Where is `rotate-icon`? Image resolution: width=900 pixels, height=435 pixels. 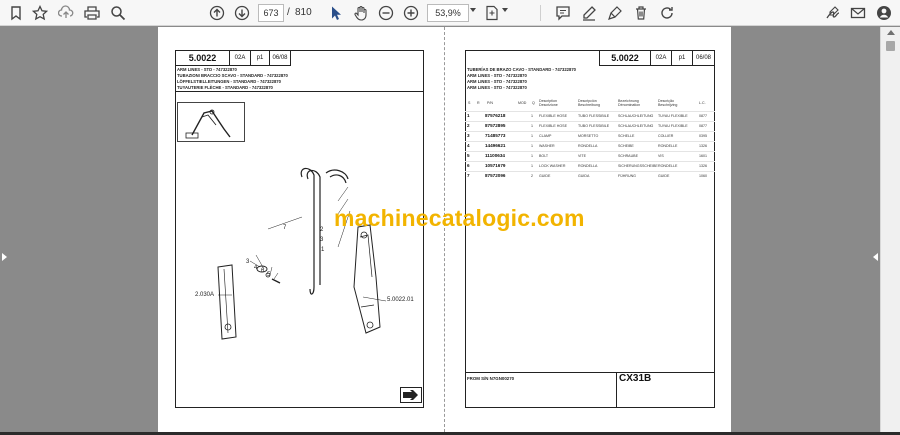
rotate-icon is located at coordinates (667, 13).